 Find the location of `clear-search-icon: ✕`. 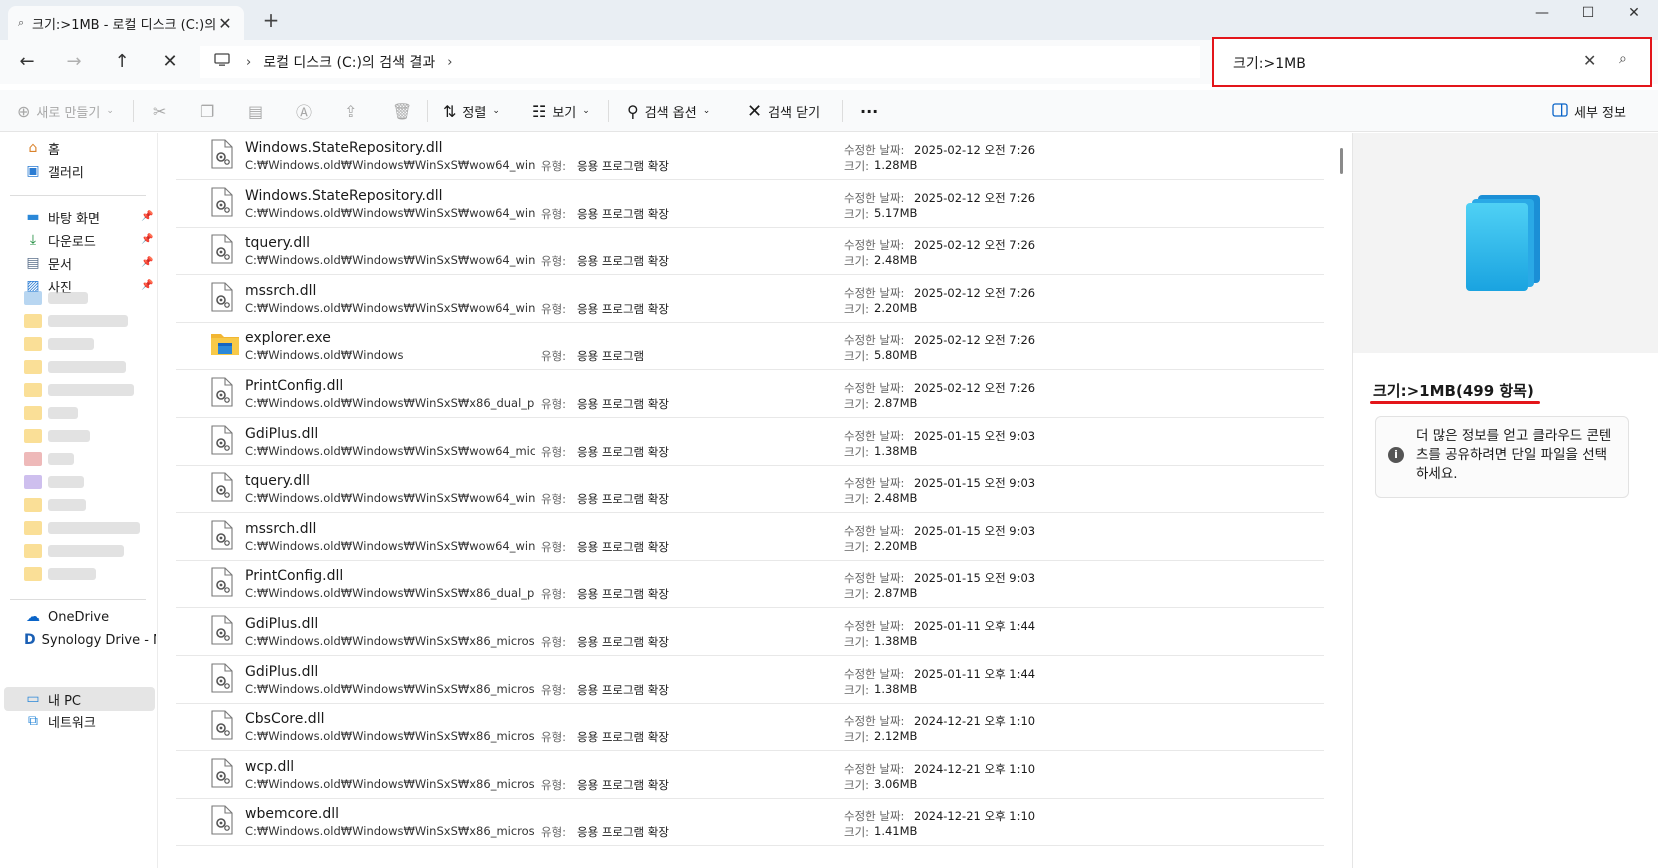

clear-search-icon: ✕ is located at coordinates (1589, 60).